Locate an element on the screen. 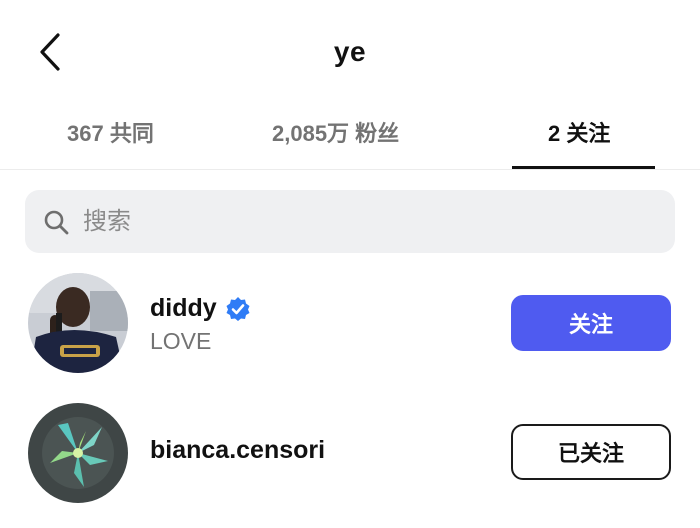 This screenshot has height=528, width=700. tab-mutual: 367 共同 is located at coordinates (110, 132).